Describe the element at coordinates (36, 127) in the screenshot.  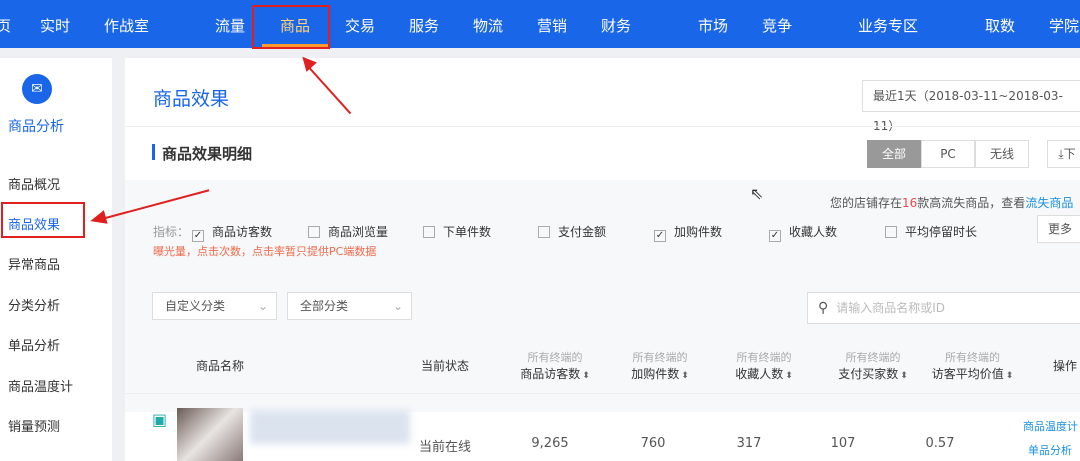
I see `sidebar-title: 商品分析` at that location.